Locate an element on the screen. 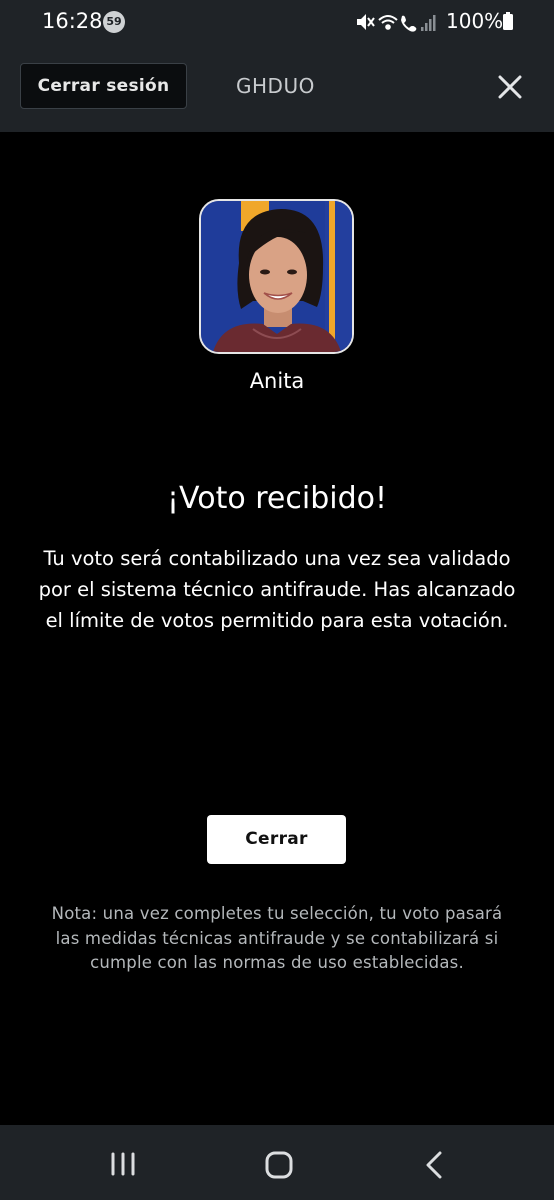 This screenshot has width=554, height=1200. battery-icon is located at coordinates (508, 21).